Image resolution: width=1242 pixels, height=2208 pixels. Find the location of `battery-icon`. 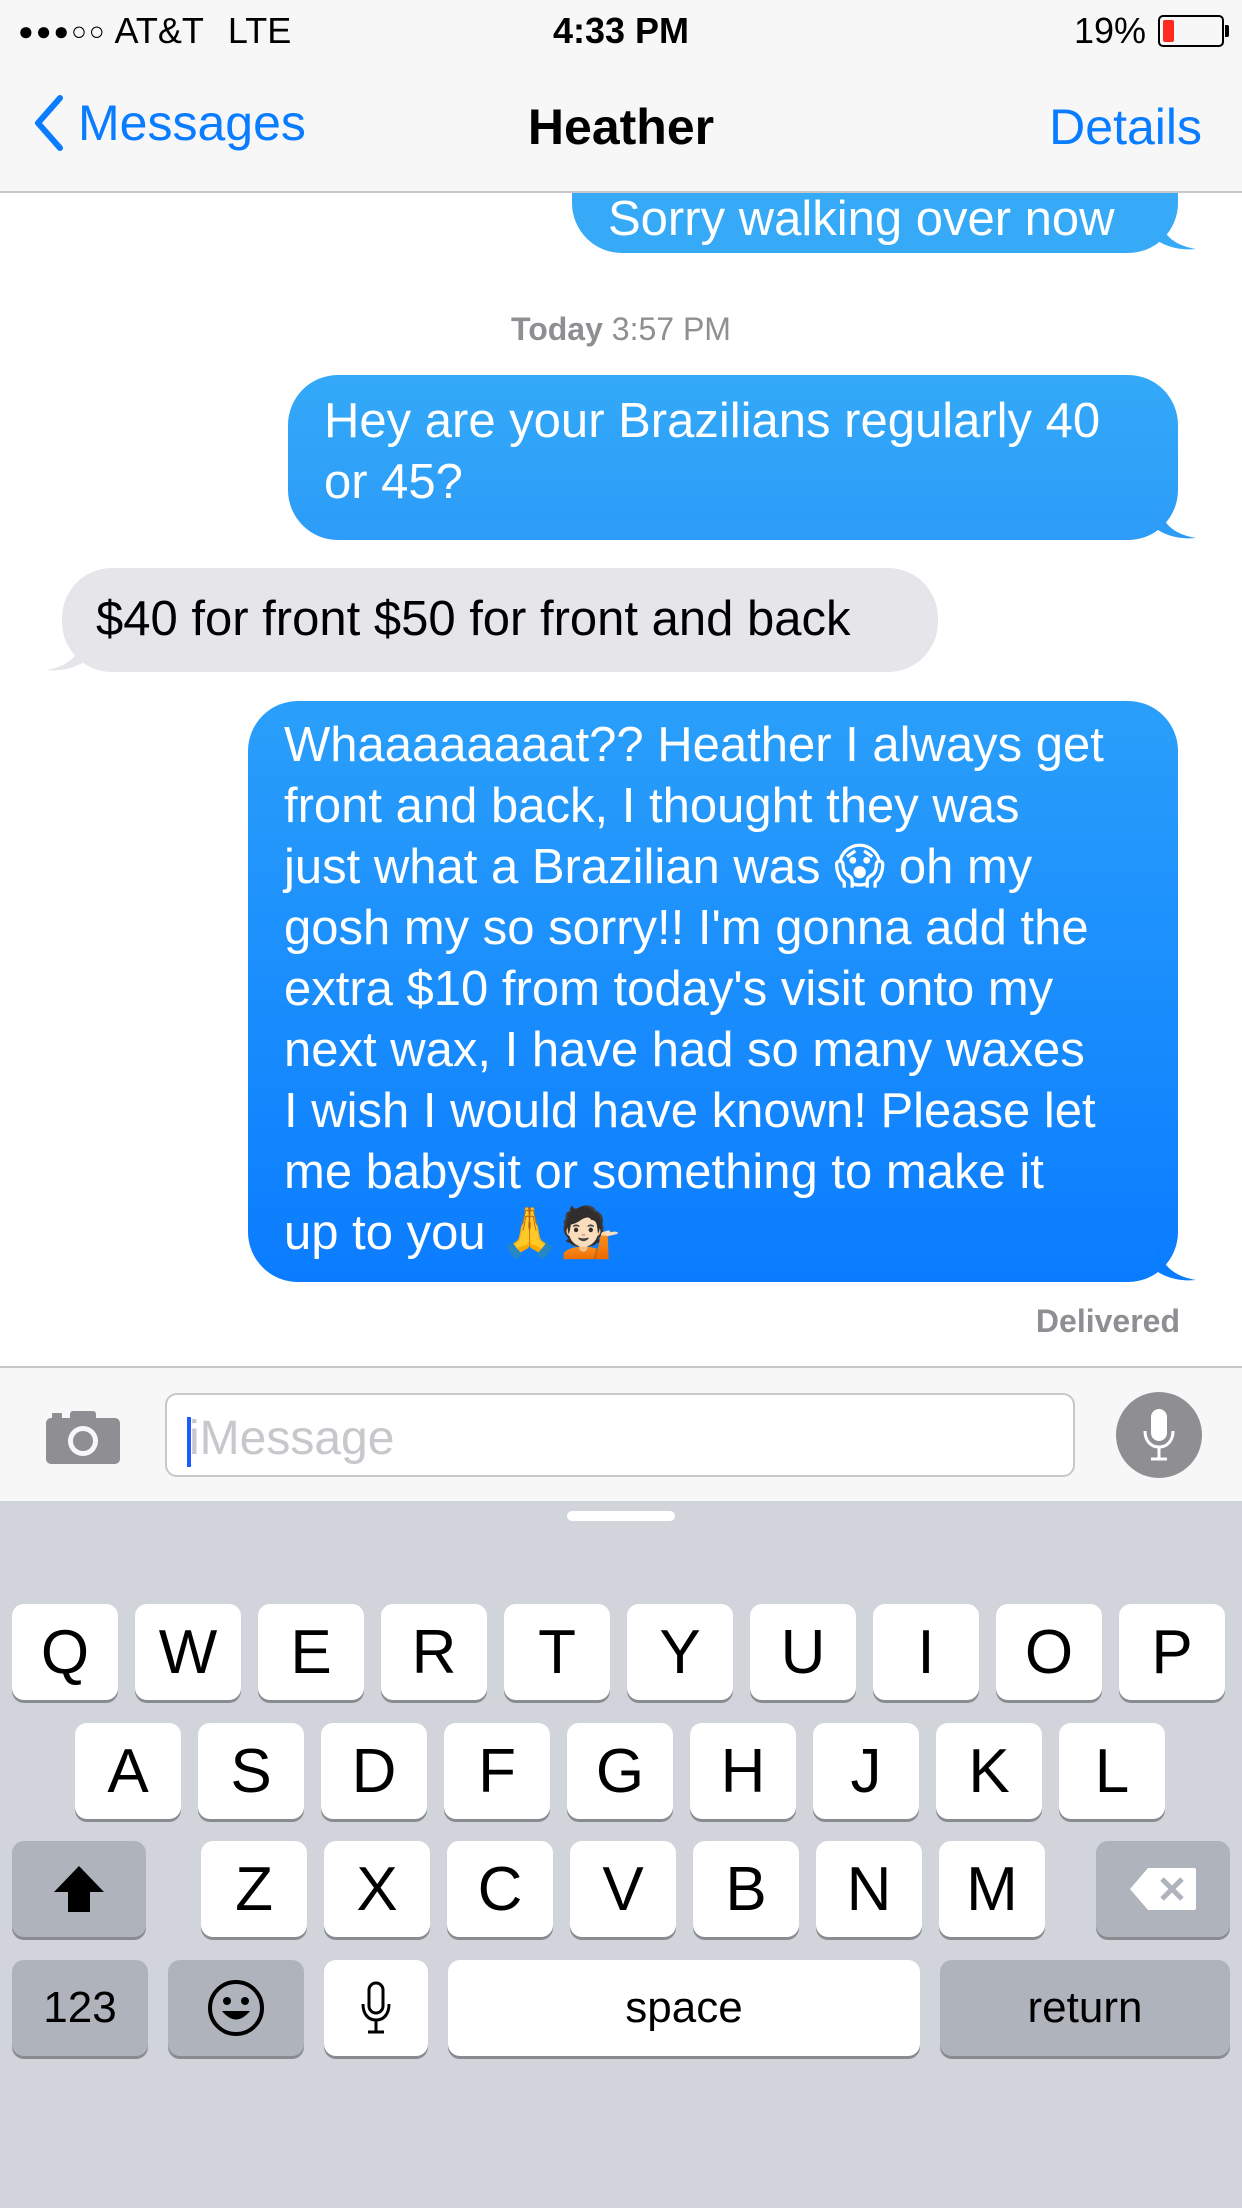

battery-icon is located at coordinates (1193, 31).